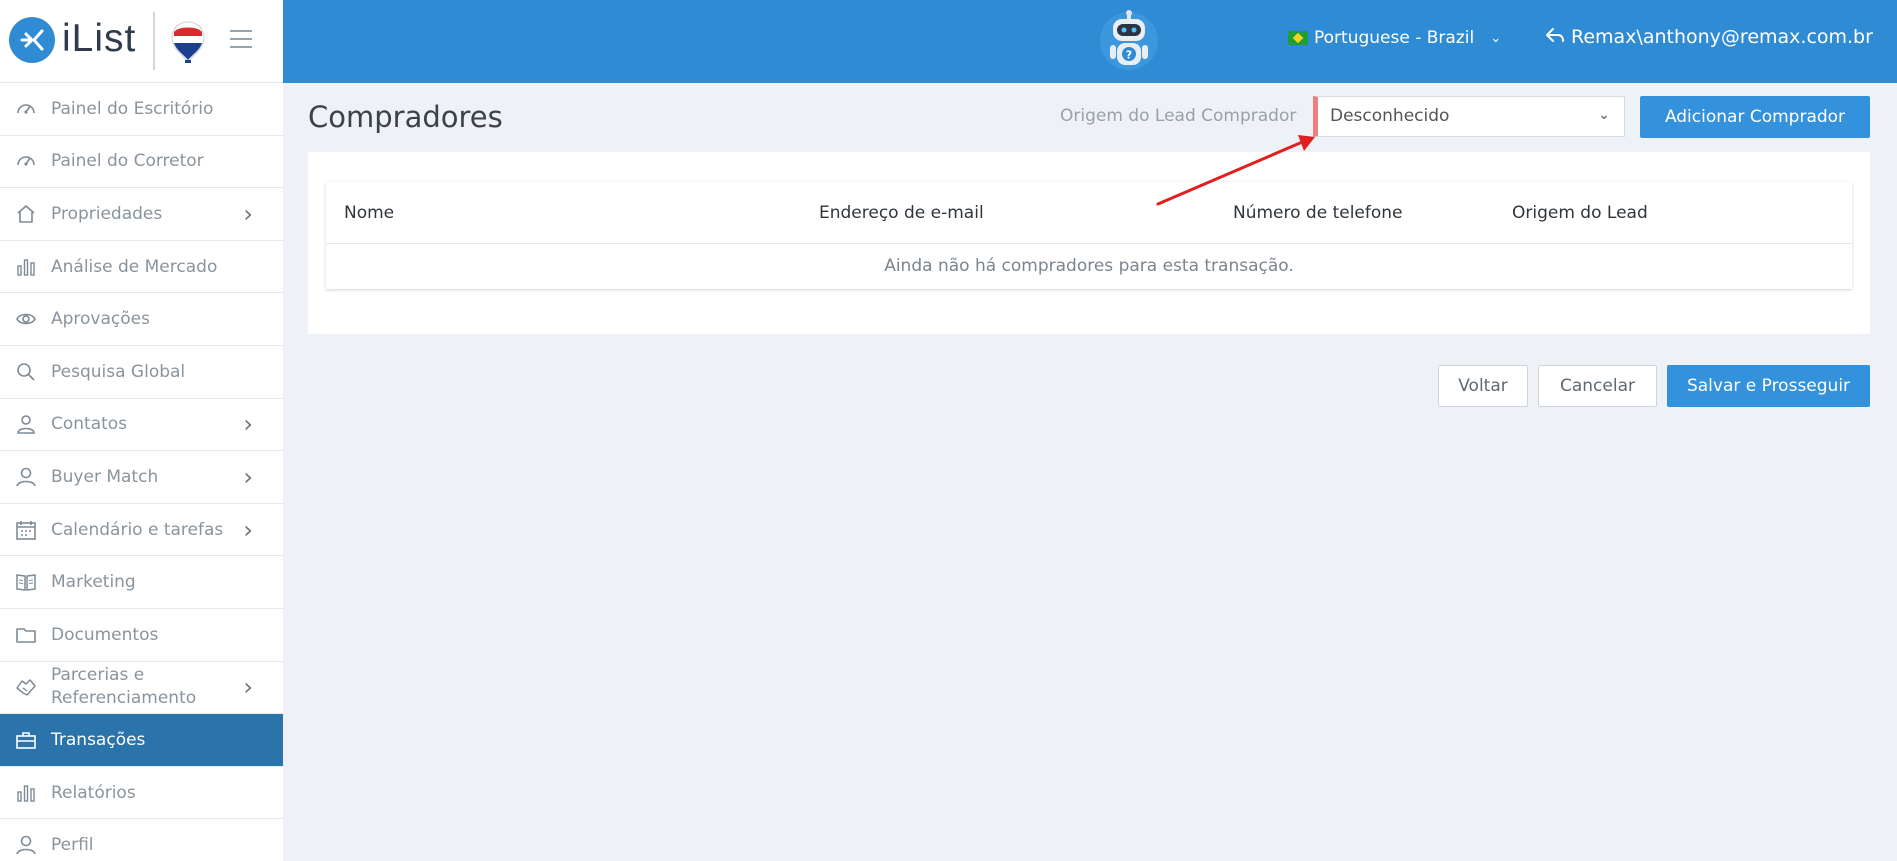  Describe the element at coordinates (132, 108) in the screenshot. I see `sidebar-item-label: Painel do Escritório` at that location.